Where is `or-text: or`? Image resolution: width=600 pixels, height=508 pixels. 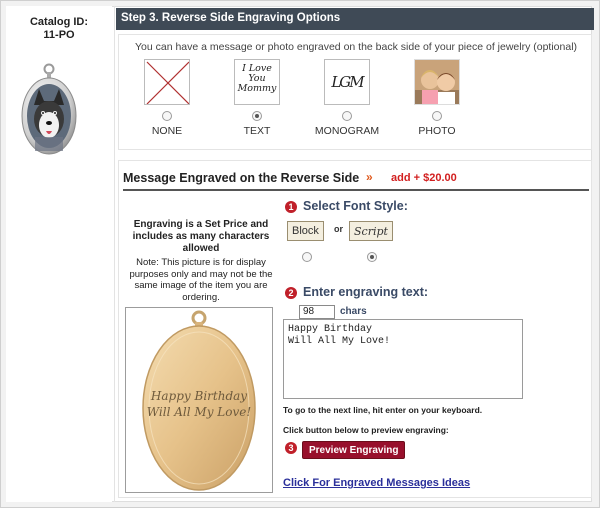
or-text: or is located at coordinates (338, 229).